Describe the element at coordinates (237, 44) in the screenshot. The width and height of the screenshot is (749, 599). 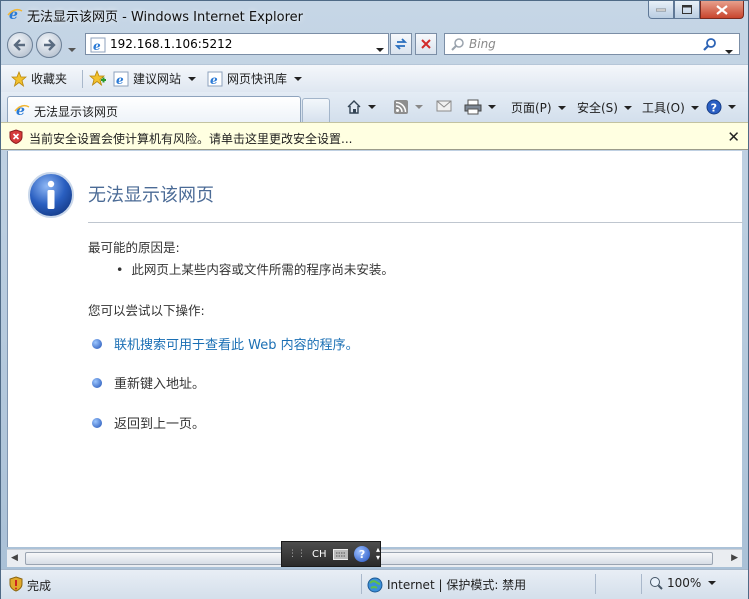
I see `address-field: e 192.168.1.106:5212` at that location.